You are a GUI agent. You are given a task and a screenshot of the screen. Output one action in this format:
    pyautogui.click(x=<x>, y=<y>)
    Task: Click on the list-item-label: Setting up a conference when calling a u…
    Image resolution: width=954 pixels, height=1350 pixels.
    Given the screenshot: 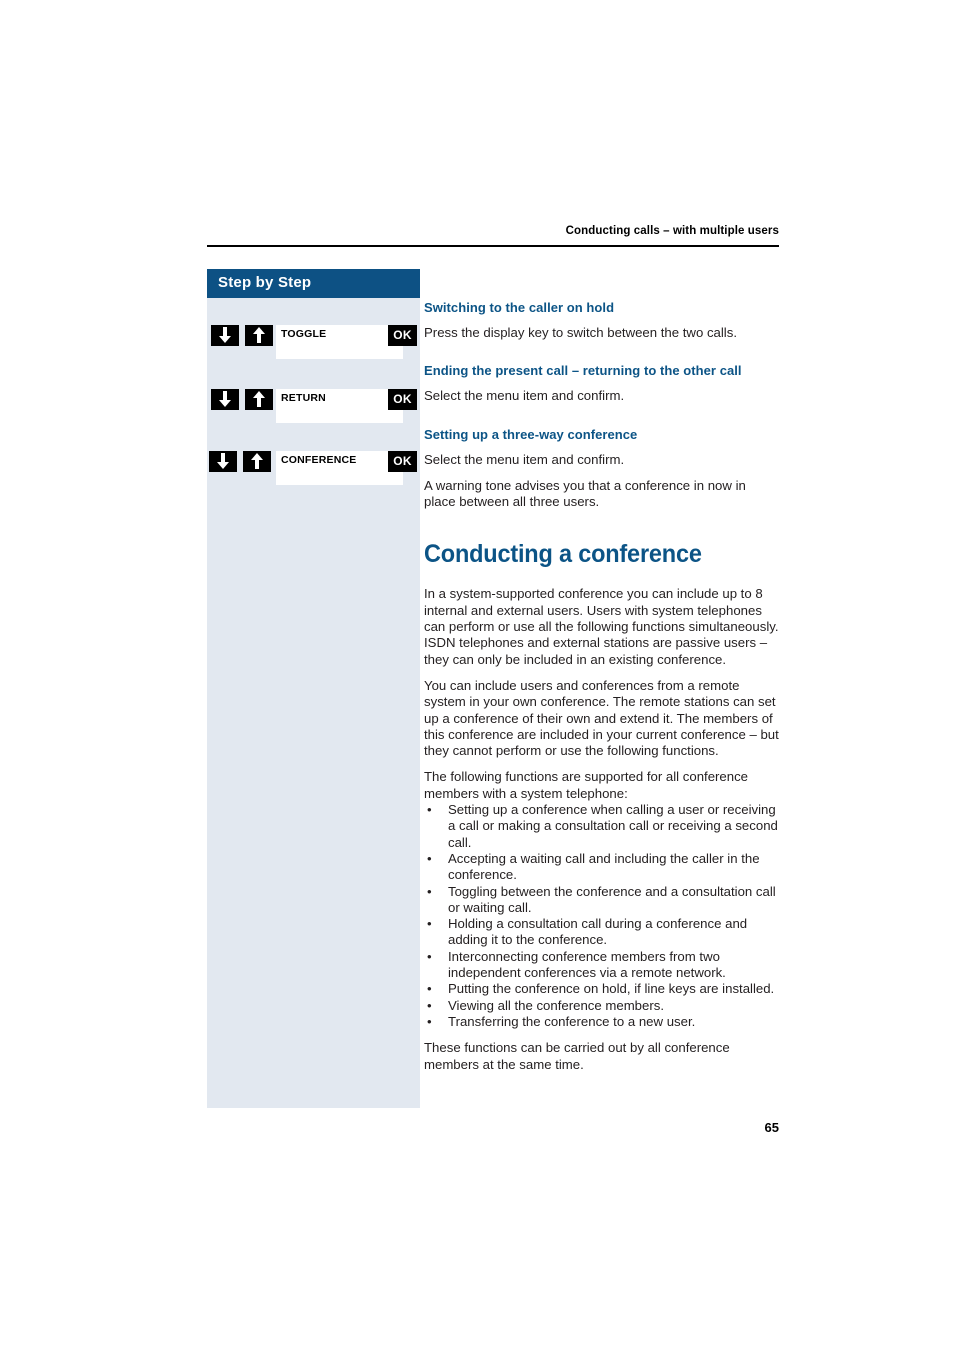 What is the action you would take?
    pyautogui.click(x=613, y=826)
    